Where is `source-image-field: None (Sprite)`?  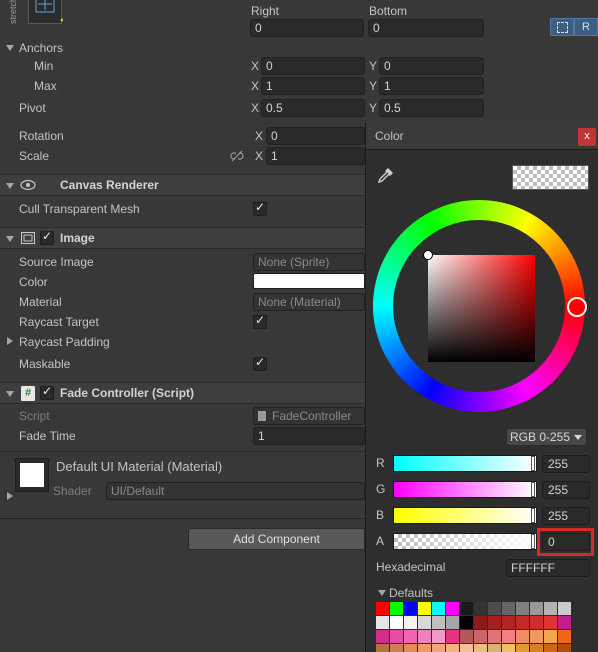
source-image-field: None (Sprite) is located at coordinates (309, 262).